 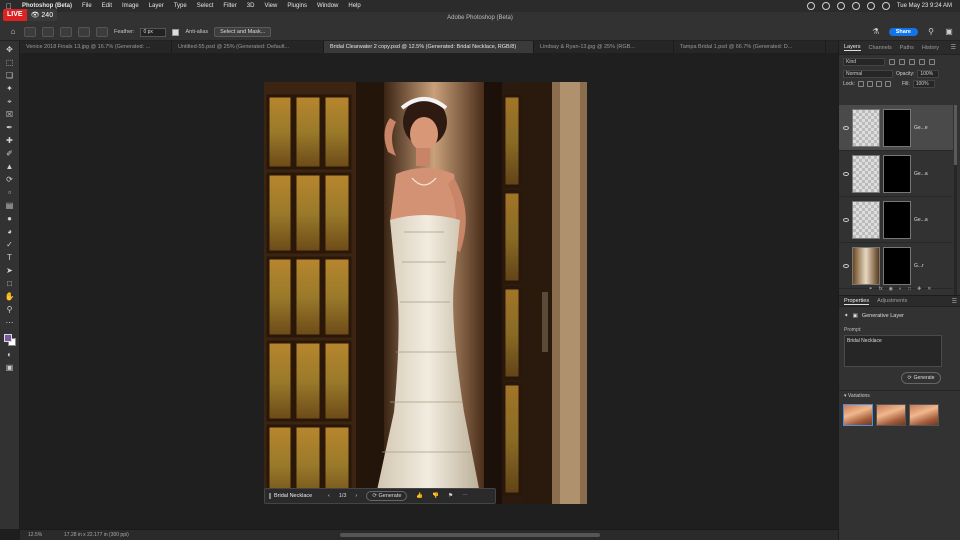 I want to click on color-swatches, so click(x=10, y=340).